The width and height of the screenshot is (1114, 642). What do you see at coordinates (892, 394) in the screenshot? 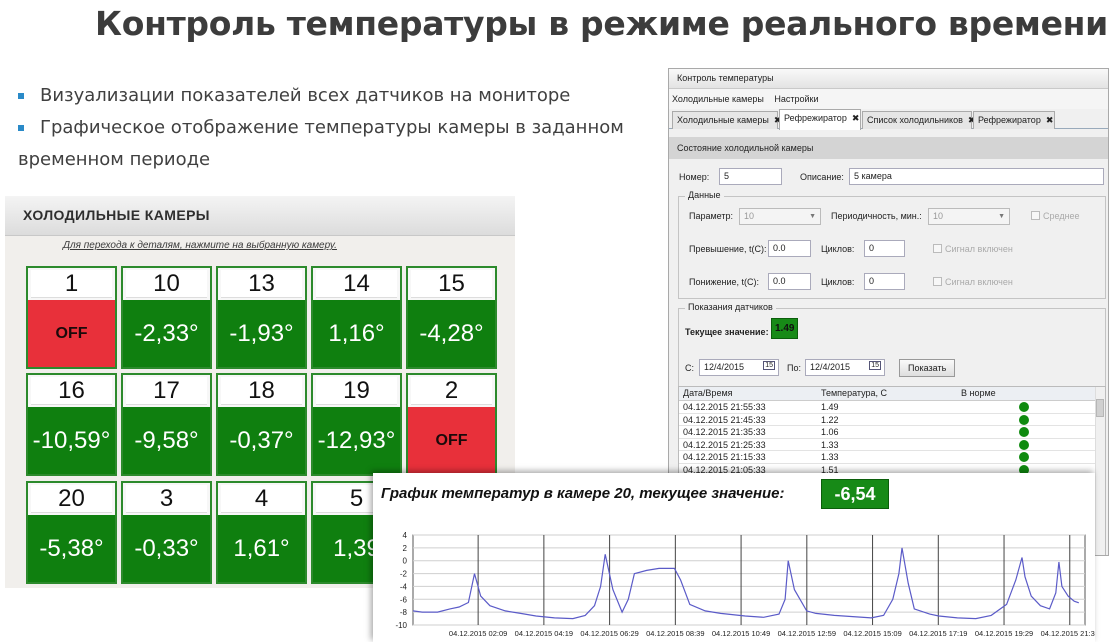
I see `table-header: Дата/Время Температура, С В норме` at bounding box center [892, 394].